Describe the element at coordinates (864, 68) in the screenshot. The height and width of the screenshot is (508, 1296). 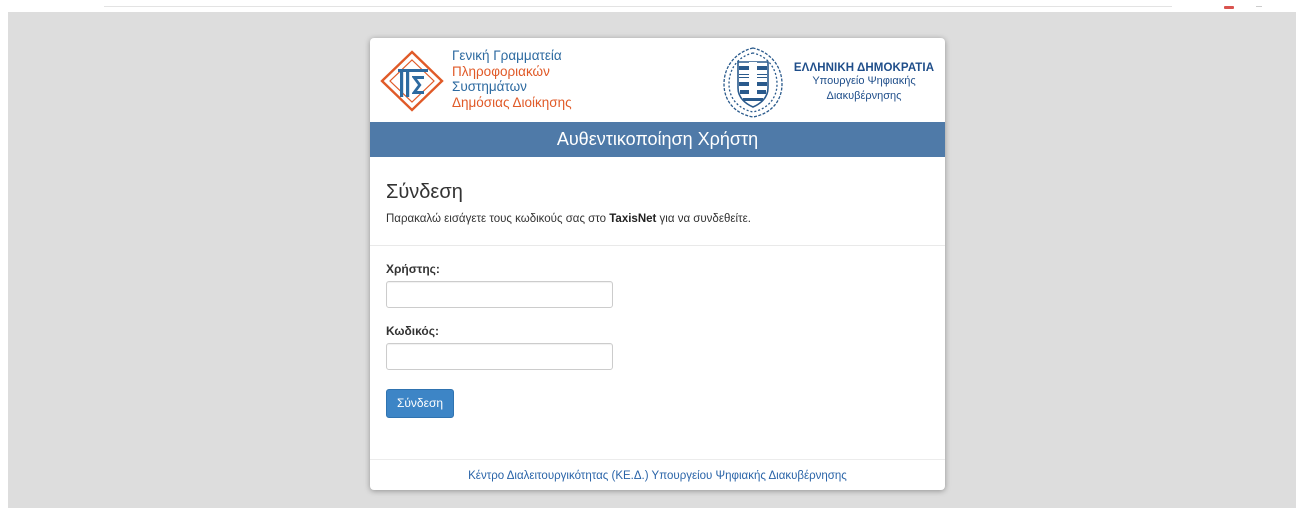
I see `gov-title: ΕΛΛΗΝΙΚΗ ΔΗΜΟΚΡΑΤΙΑ` at that location.